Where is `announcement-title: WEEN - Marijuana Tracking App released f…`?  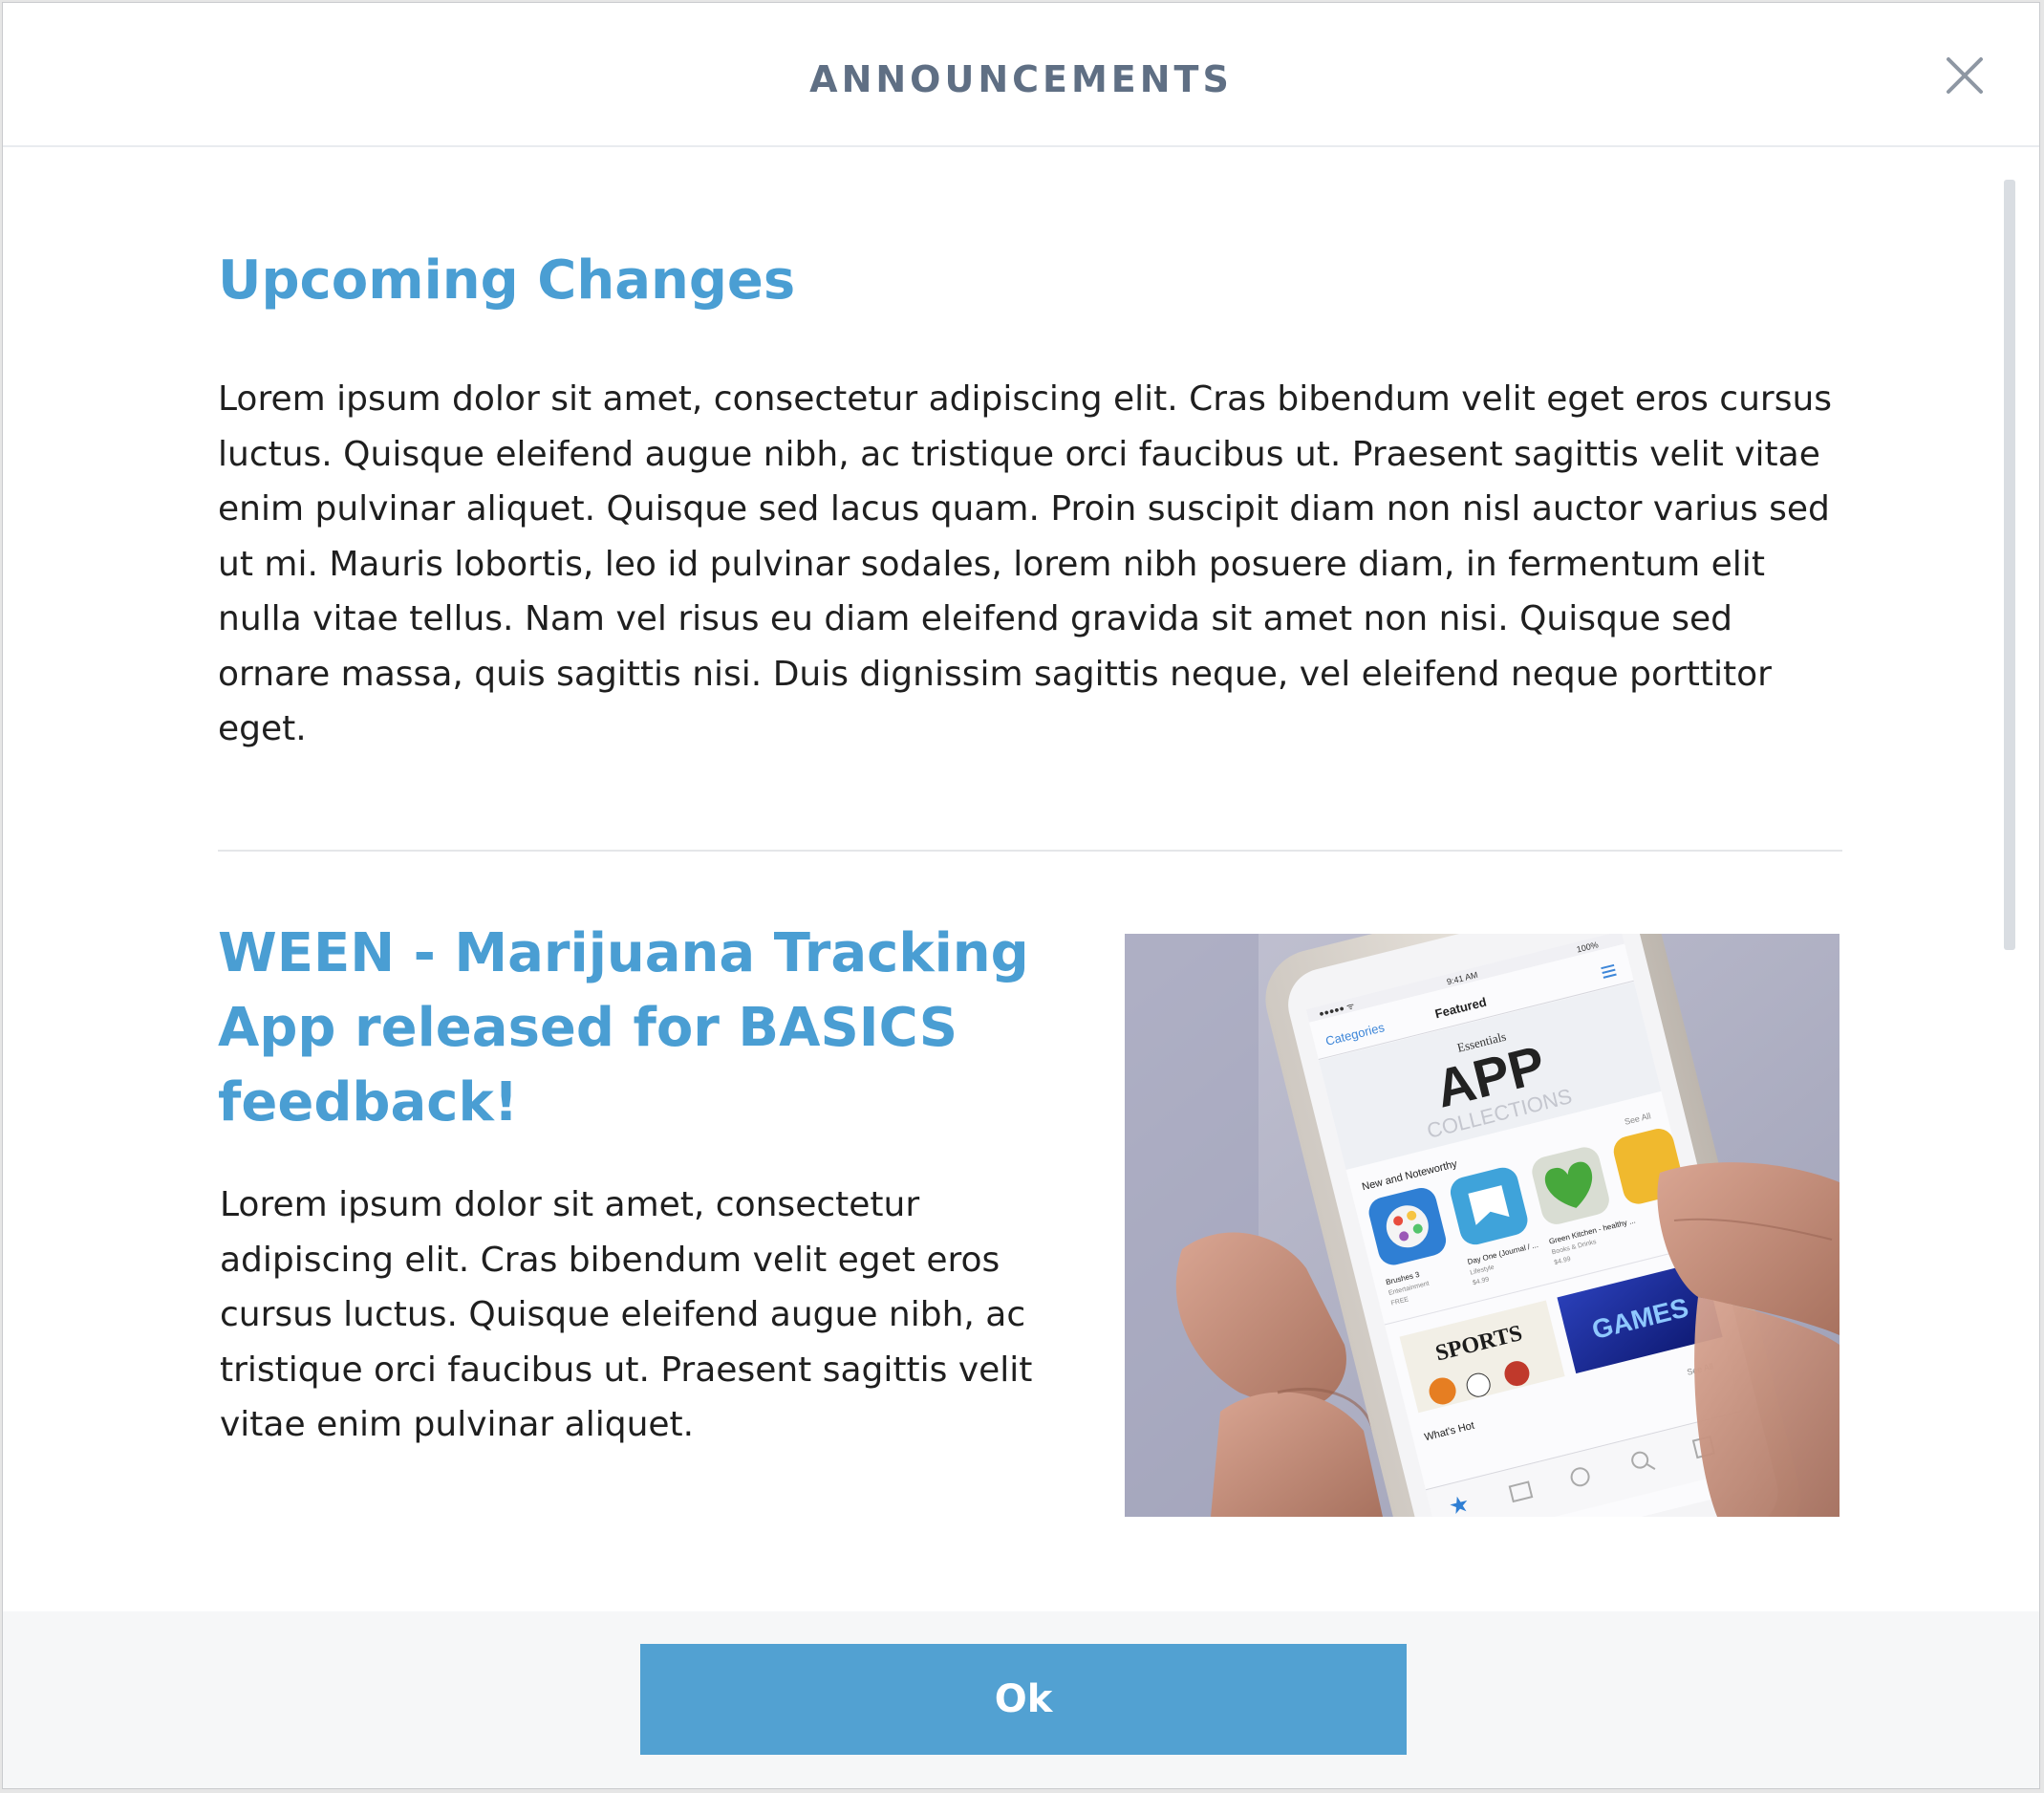
announcement-title: WEEN - Marijuana Tracking App released f… is located at coordinates (623, 1028).